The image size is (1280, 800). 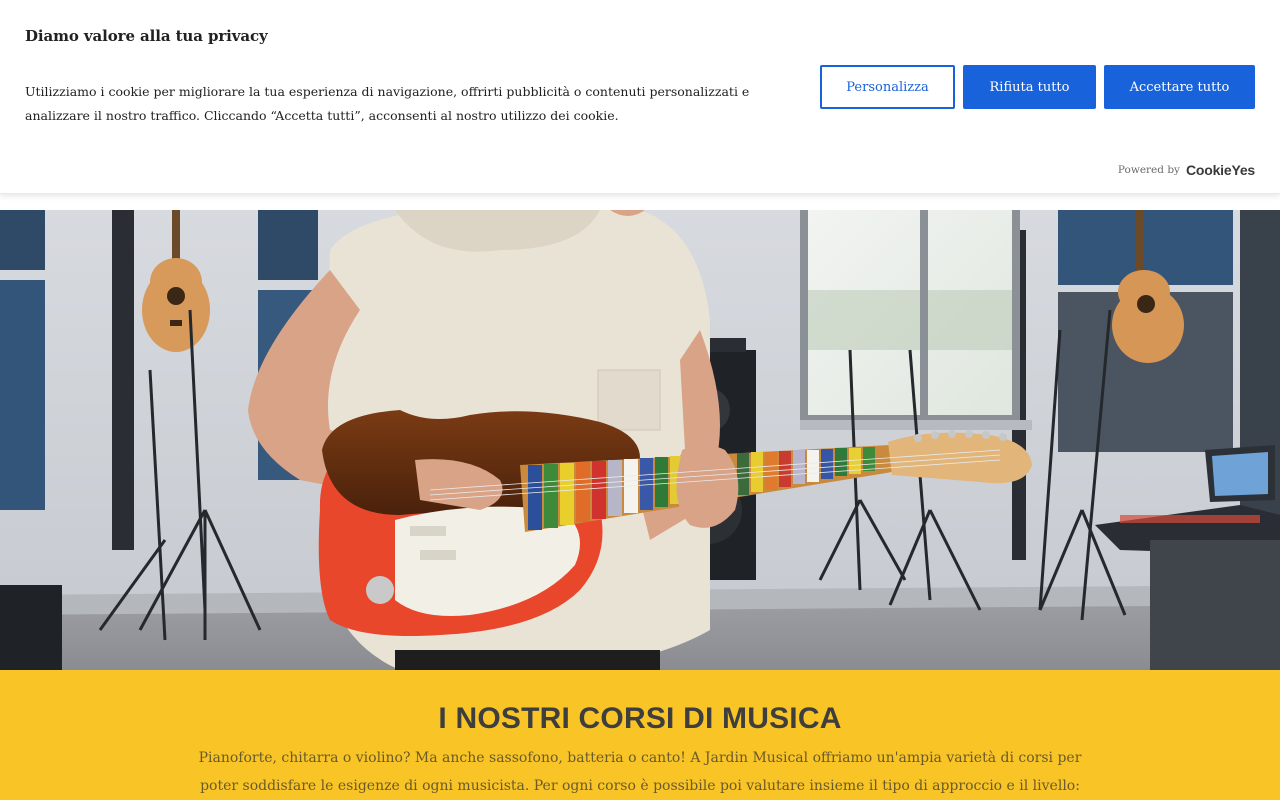 I want to click on powered-by-cookieyes: Powered by CookieYes, so click(x=1186, y=170).